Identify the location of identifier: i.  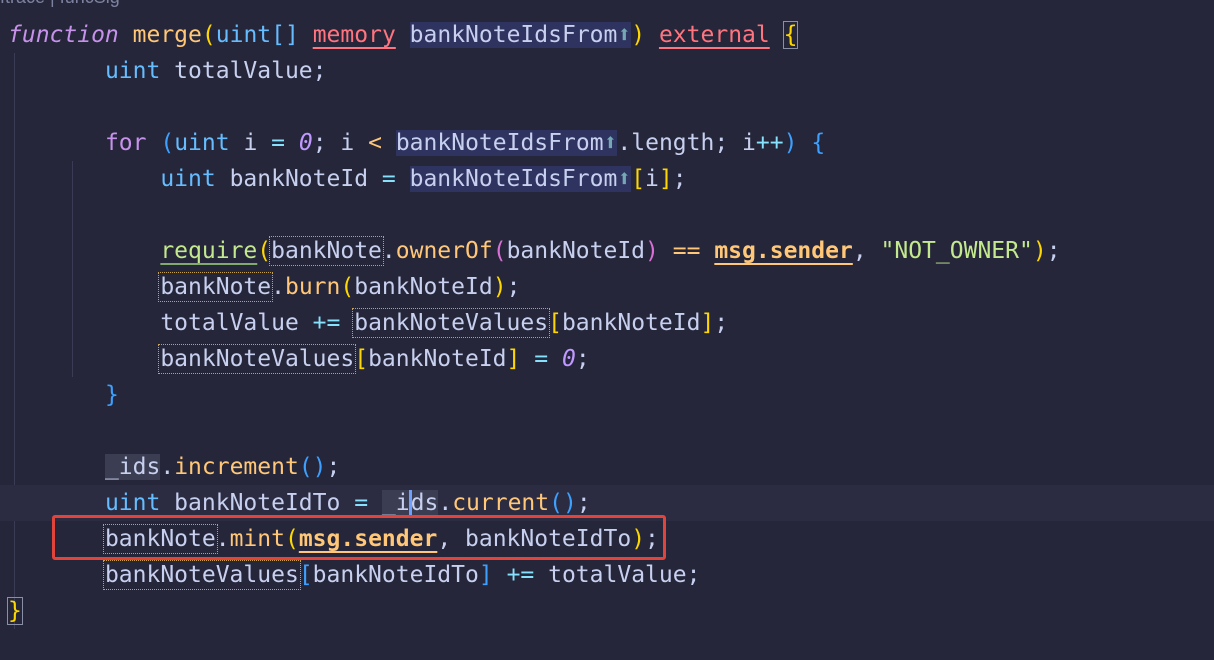
(250, 143).